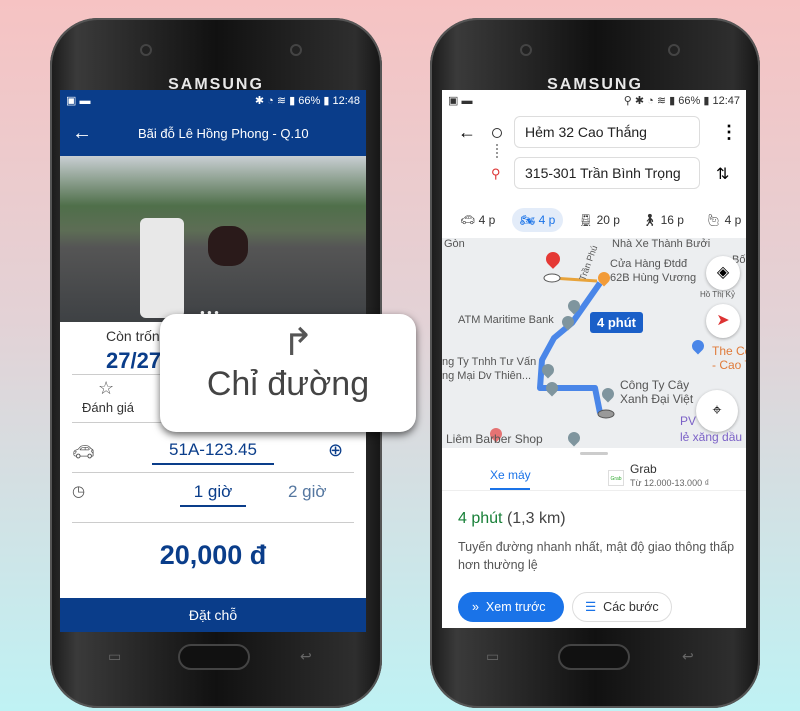  I want to click on car, so click(162, 268).